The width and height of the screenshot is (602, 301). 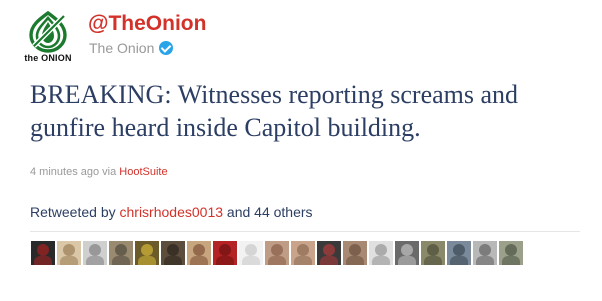 I want to click on onion-logo-icon, so click(x=48, y=31).